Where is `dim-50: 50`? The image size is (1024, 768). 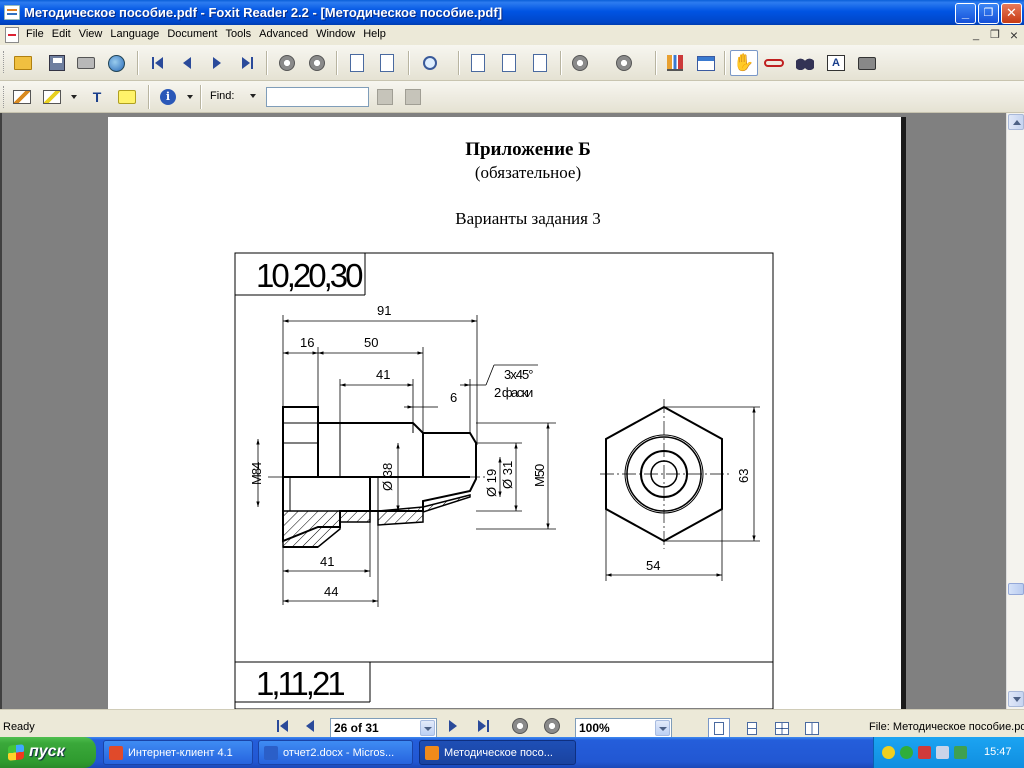 dim-50: 50 is located at coordinates (371, 342).